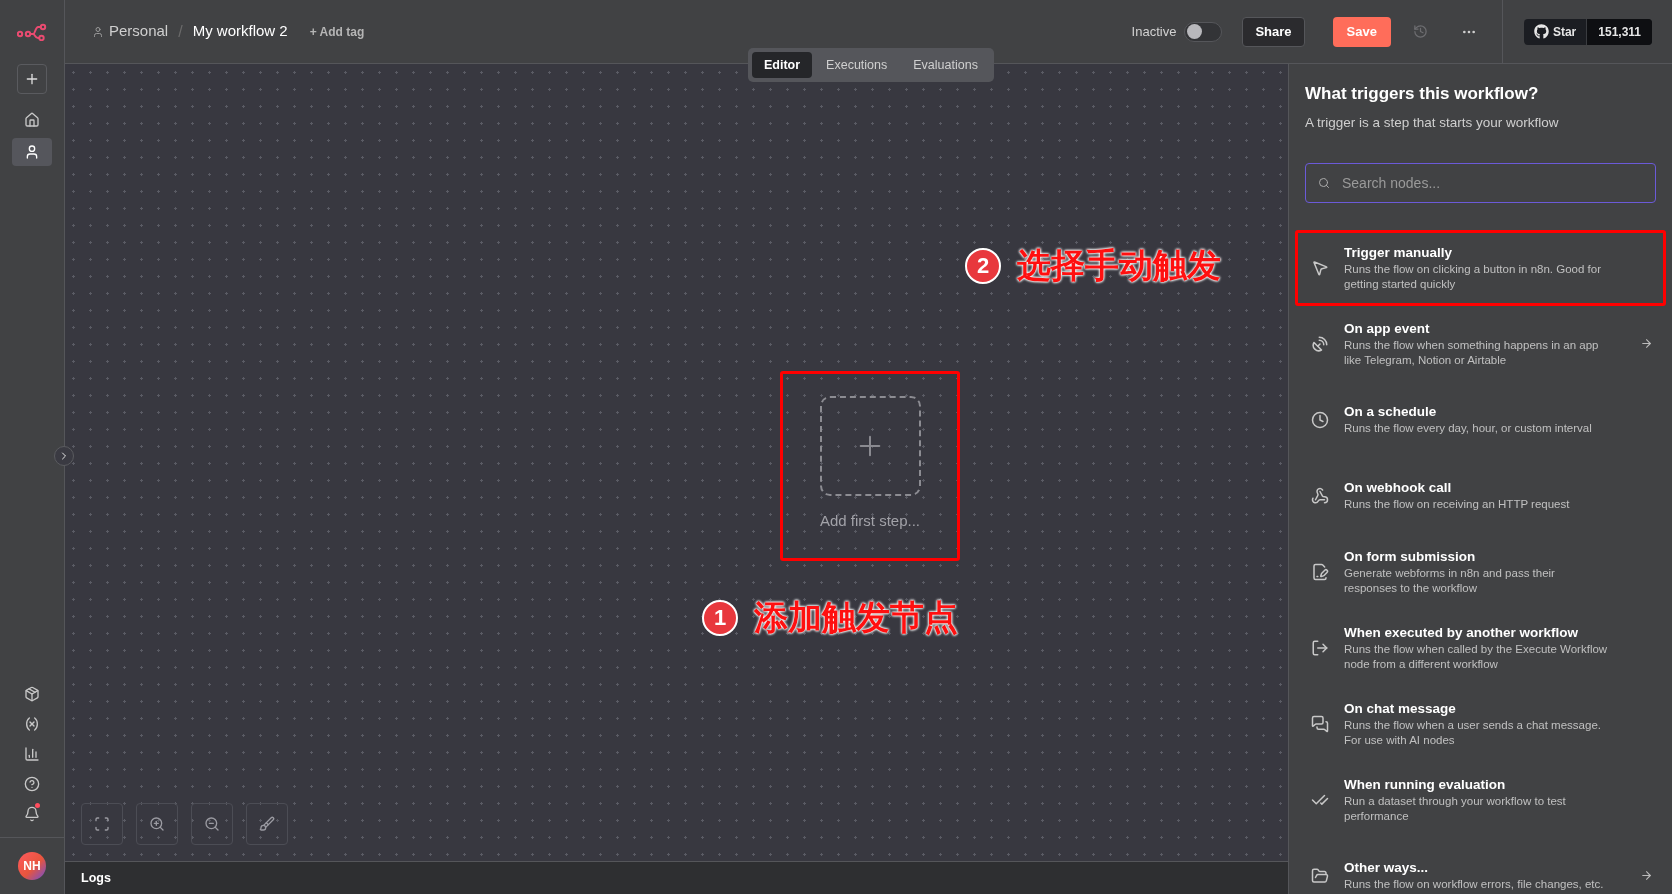  What do you see at coordinates (1320, 723) in the screenshot?
I see `chat-icon` at bounding box center [1320, 723].